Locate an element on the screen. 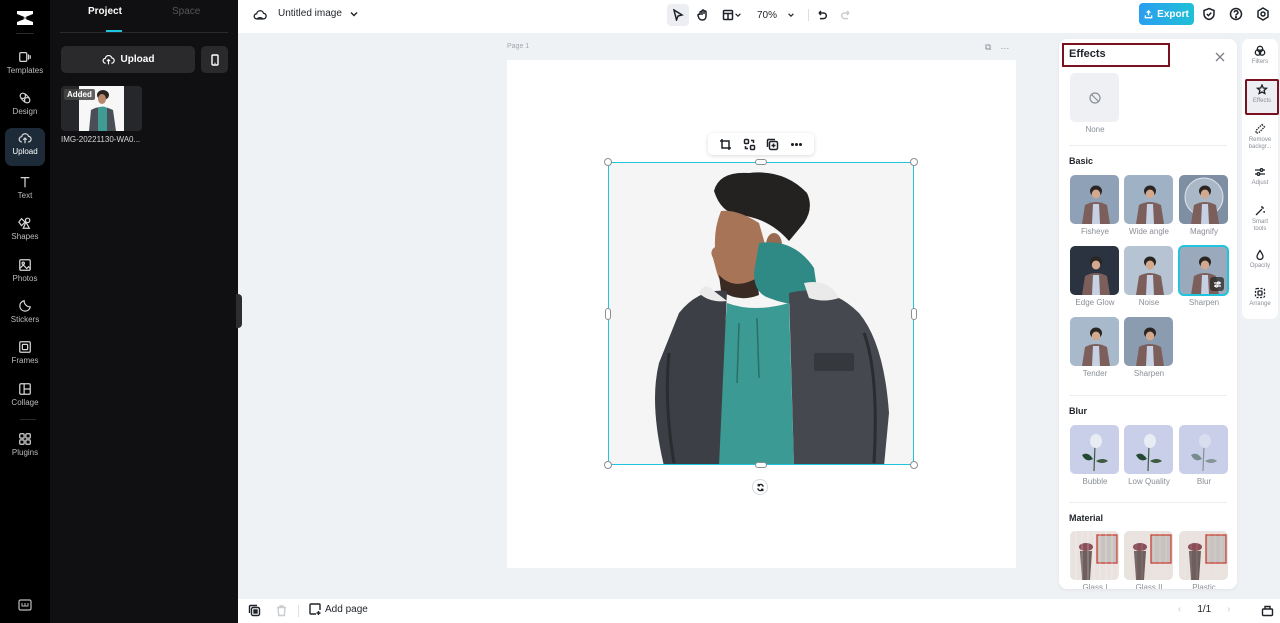  section-title-material: Material is located at coordinates (1086, 518).